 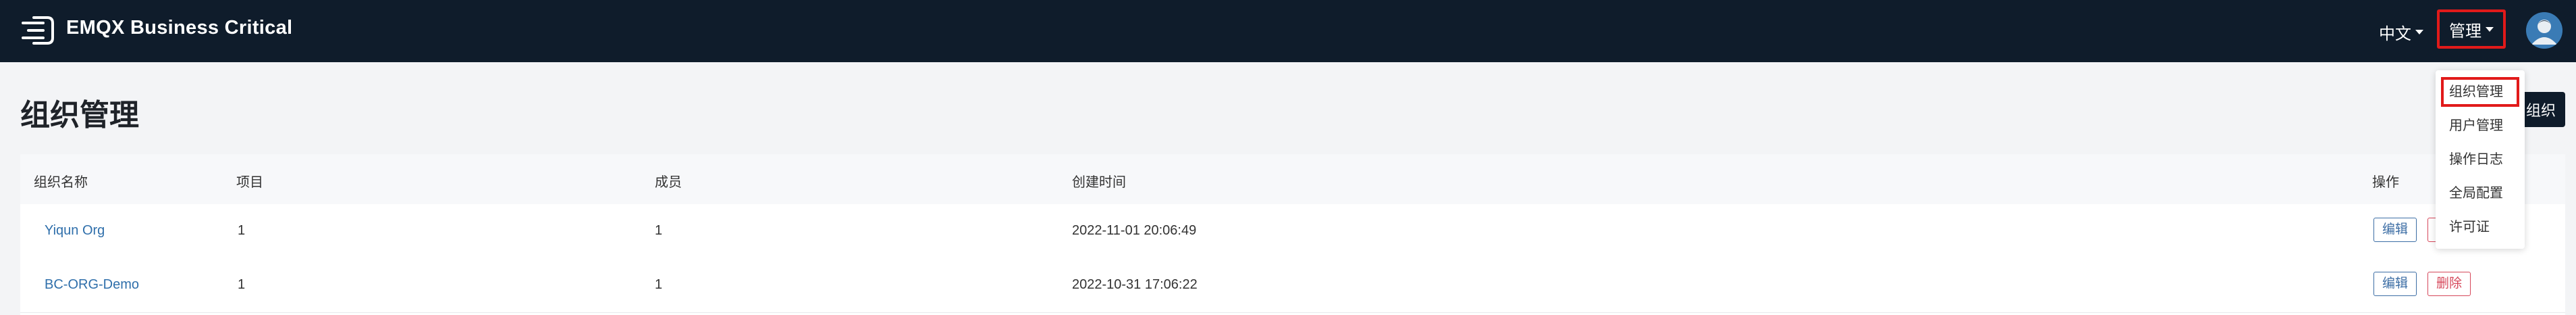 I want to click on page-title: 组织管理, so click(x=79, y=115).